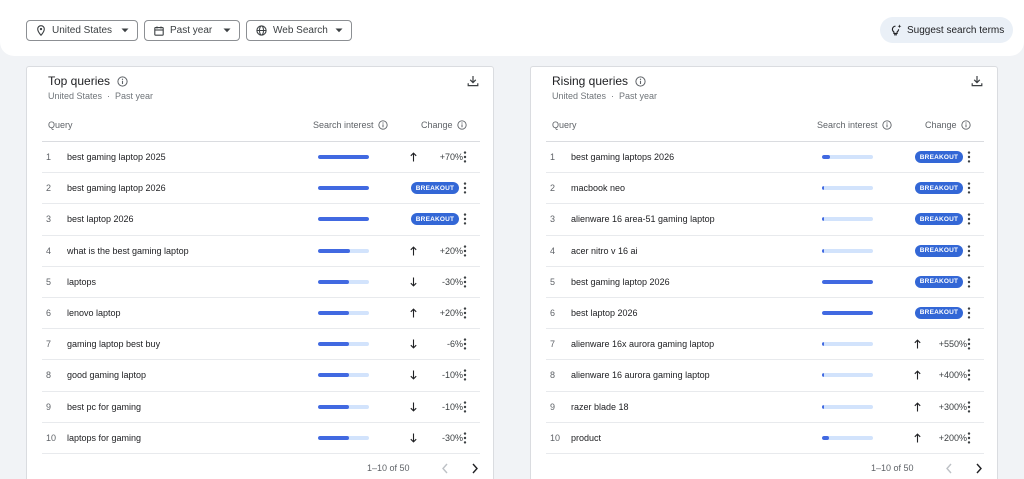 This screenshot has width=1024, height=479. Describe the element at coordinates (765, 345) in the screenshot. I see `table-row: 7 alienware 16x aurora gaming laptop +550%` at that location.